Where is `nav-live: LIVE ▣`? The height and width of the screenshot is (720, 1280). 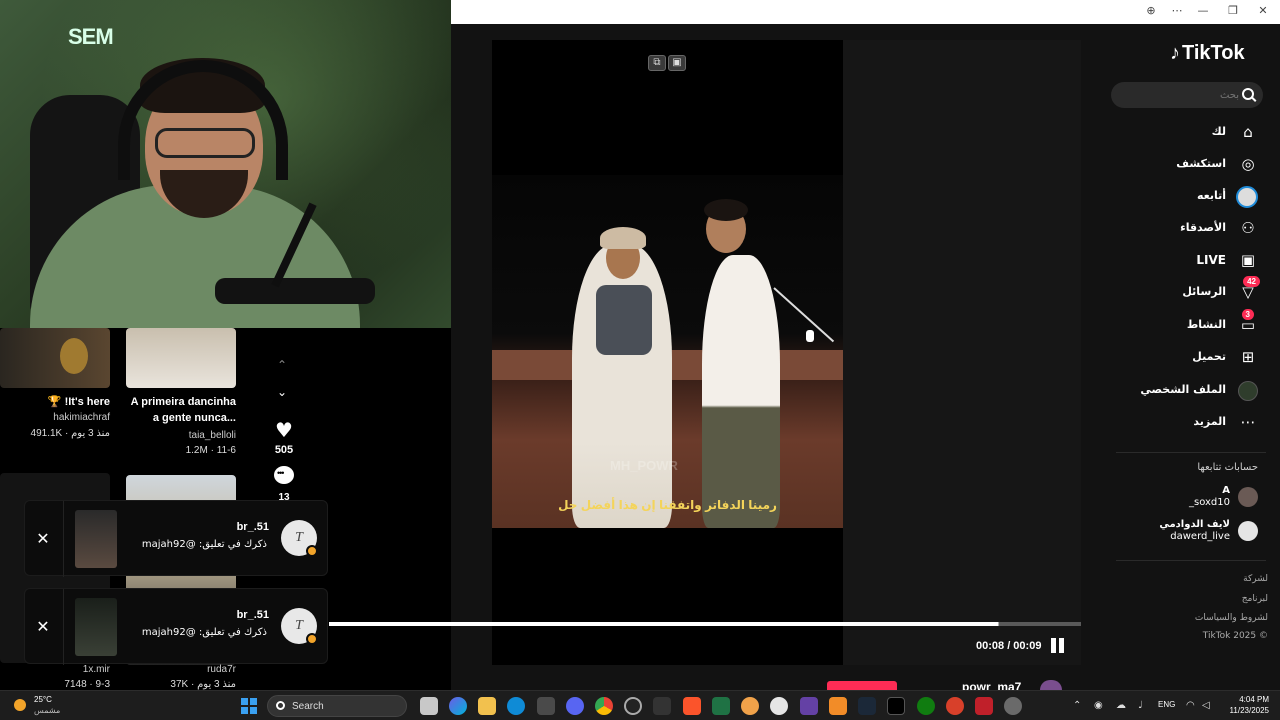 nav-live: LIVE ▣ is located at coordinates (1205, 261).